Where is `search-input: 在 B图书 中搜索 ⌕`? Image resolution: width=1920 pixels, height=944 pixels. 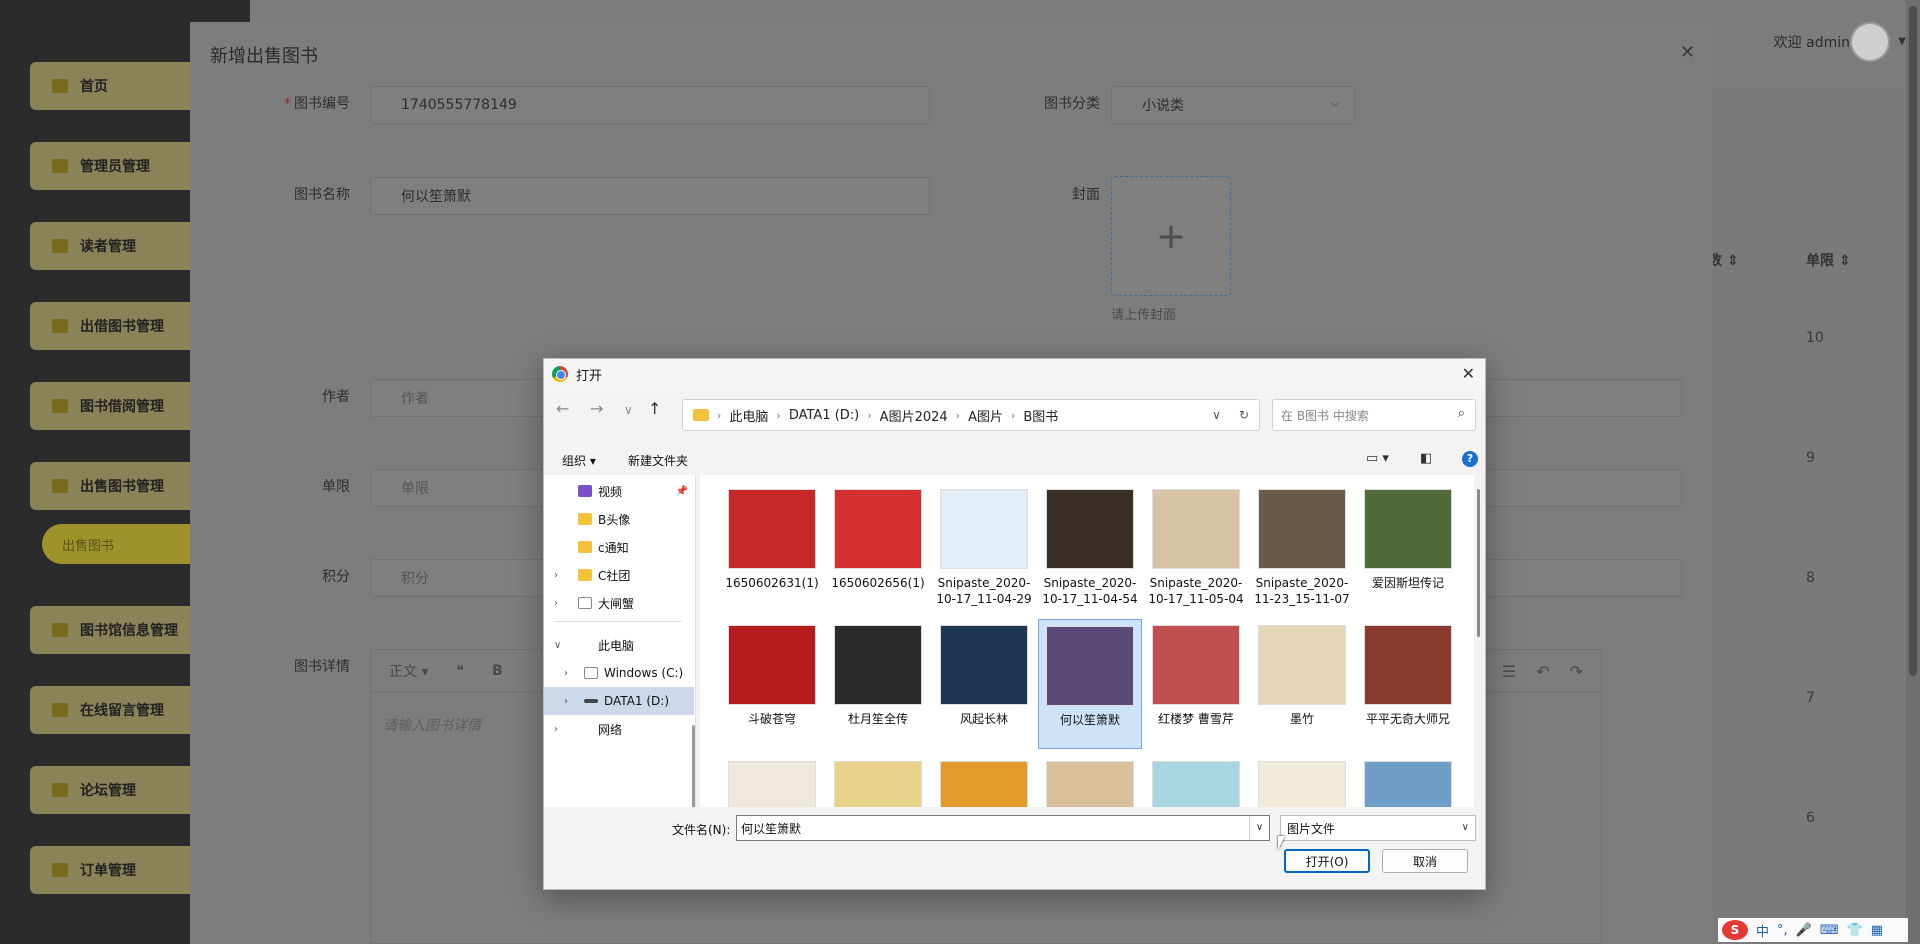
search-input: 在 B图书 中搜索 ⌕ is located at coordinates (1374, 415).